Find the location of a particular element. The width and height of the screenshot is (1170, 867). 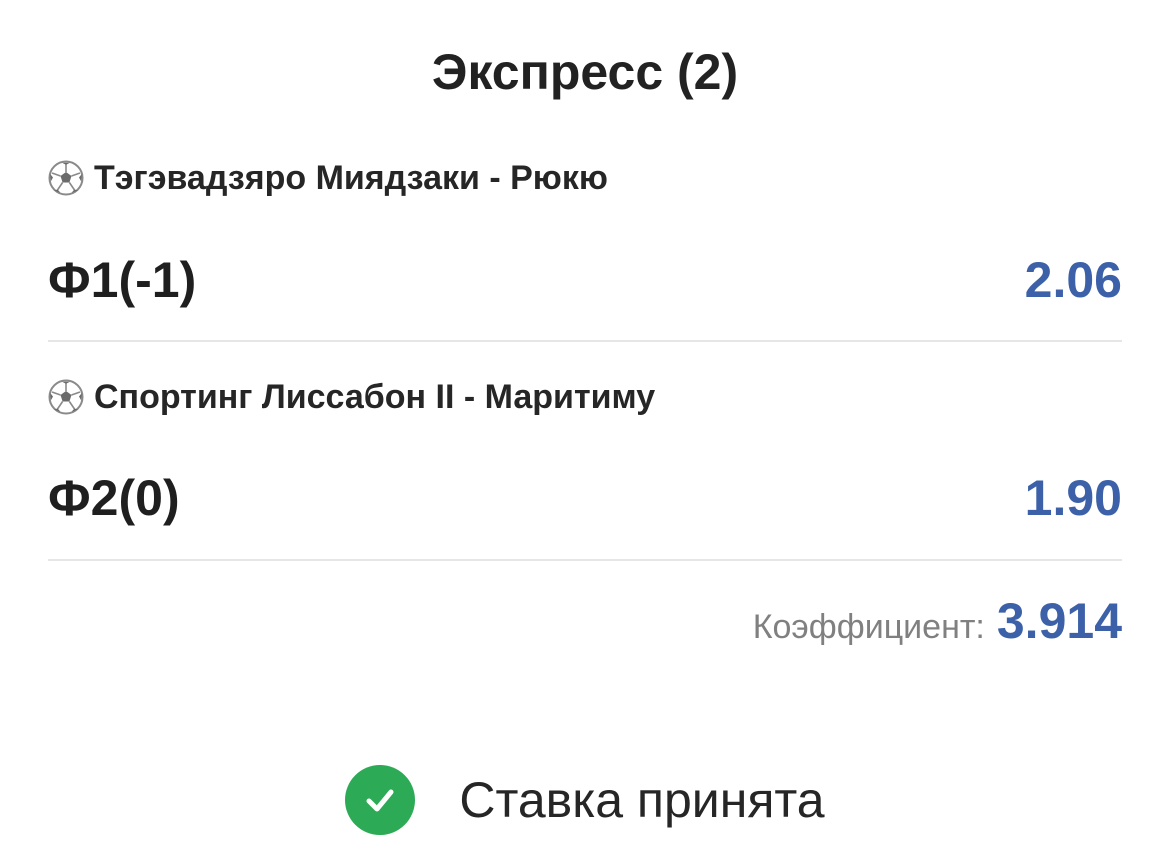

total-value: 3.914 is located at coordinates (1059, 621).